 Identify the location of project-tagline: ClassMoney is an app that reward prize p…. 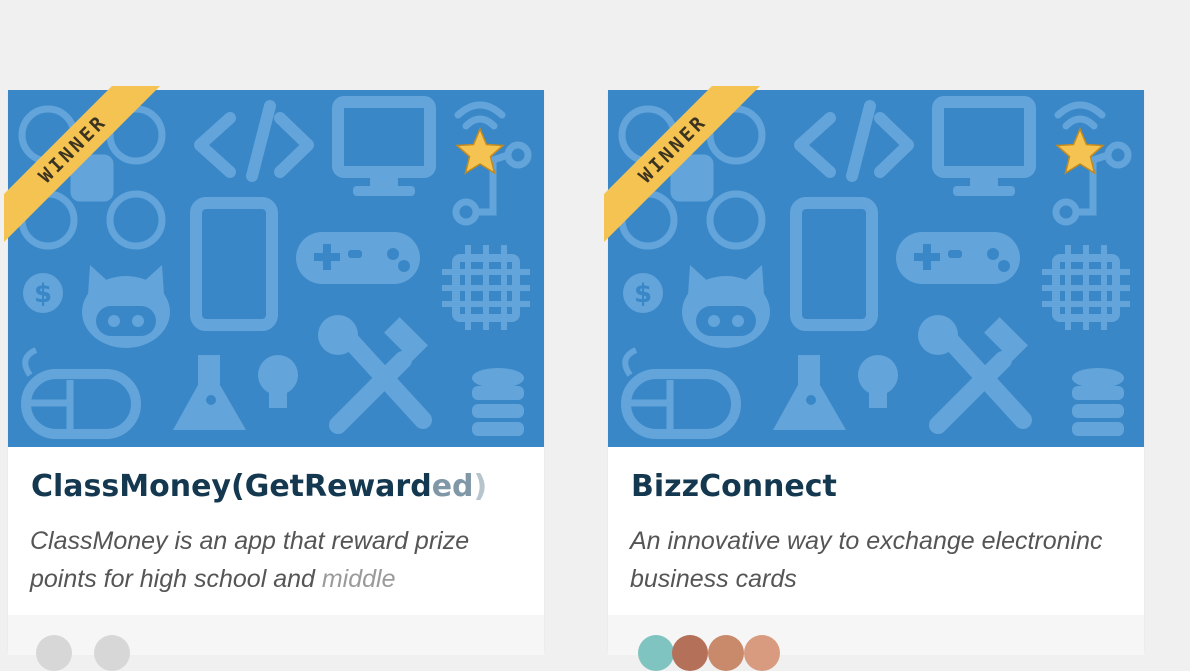
(250, 560).